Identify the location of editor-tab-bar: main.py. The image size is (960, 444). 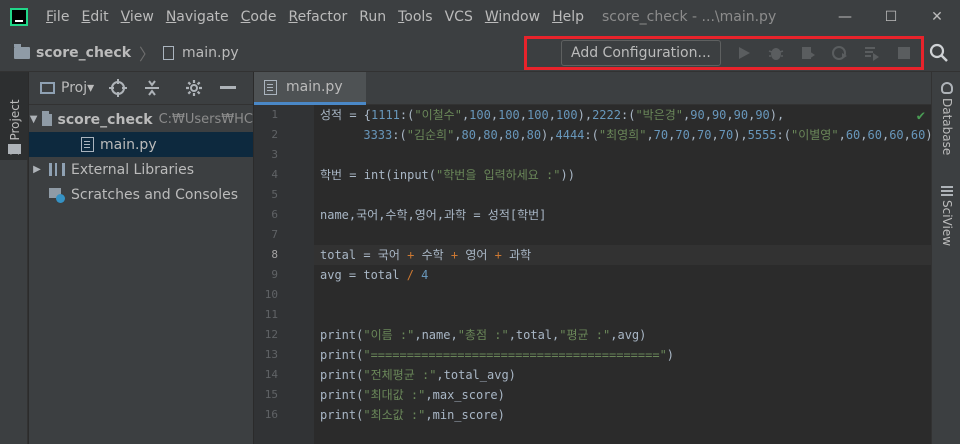
(592, 88).